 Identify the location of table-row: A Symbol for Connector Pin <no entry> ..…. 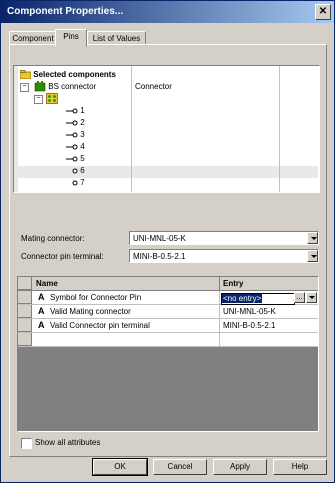
(168, 298).